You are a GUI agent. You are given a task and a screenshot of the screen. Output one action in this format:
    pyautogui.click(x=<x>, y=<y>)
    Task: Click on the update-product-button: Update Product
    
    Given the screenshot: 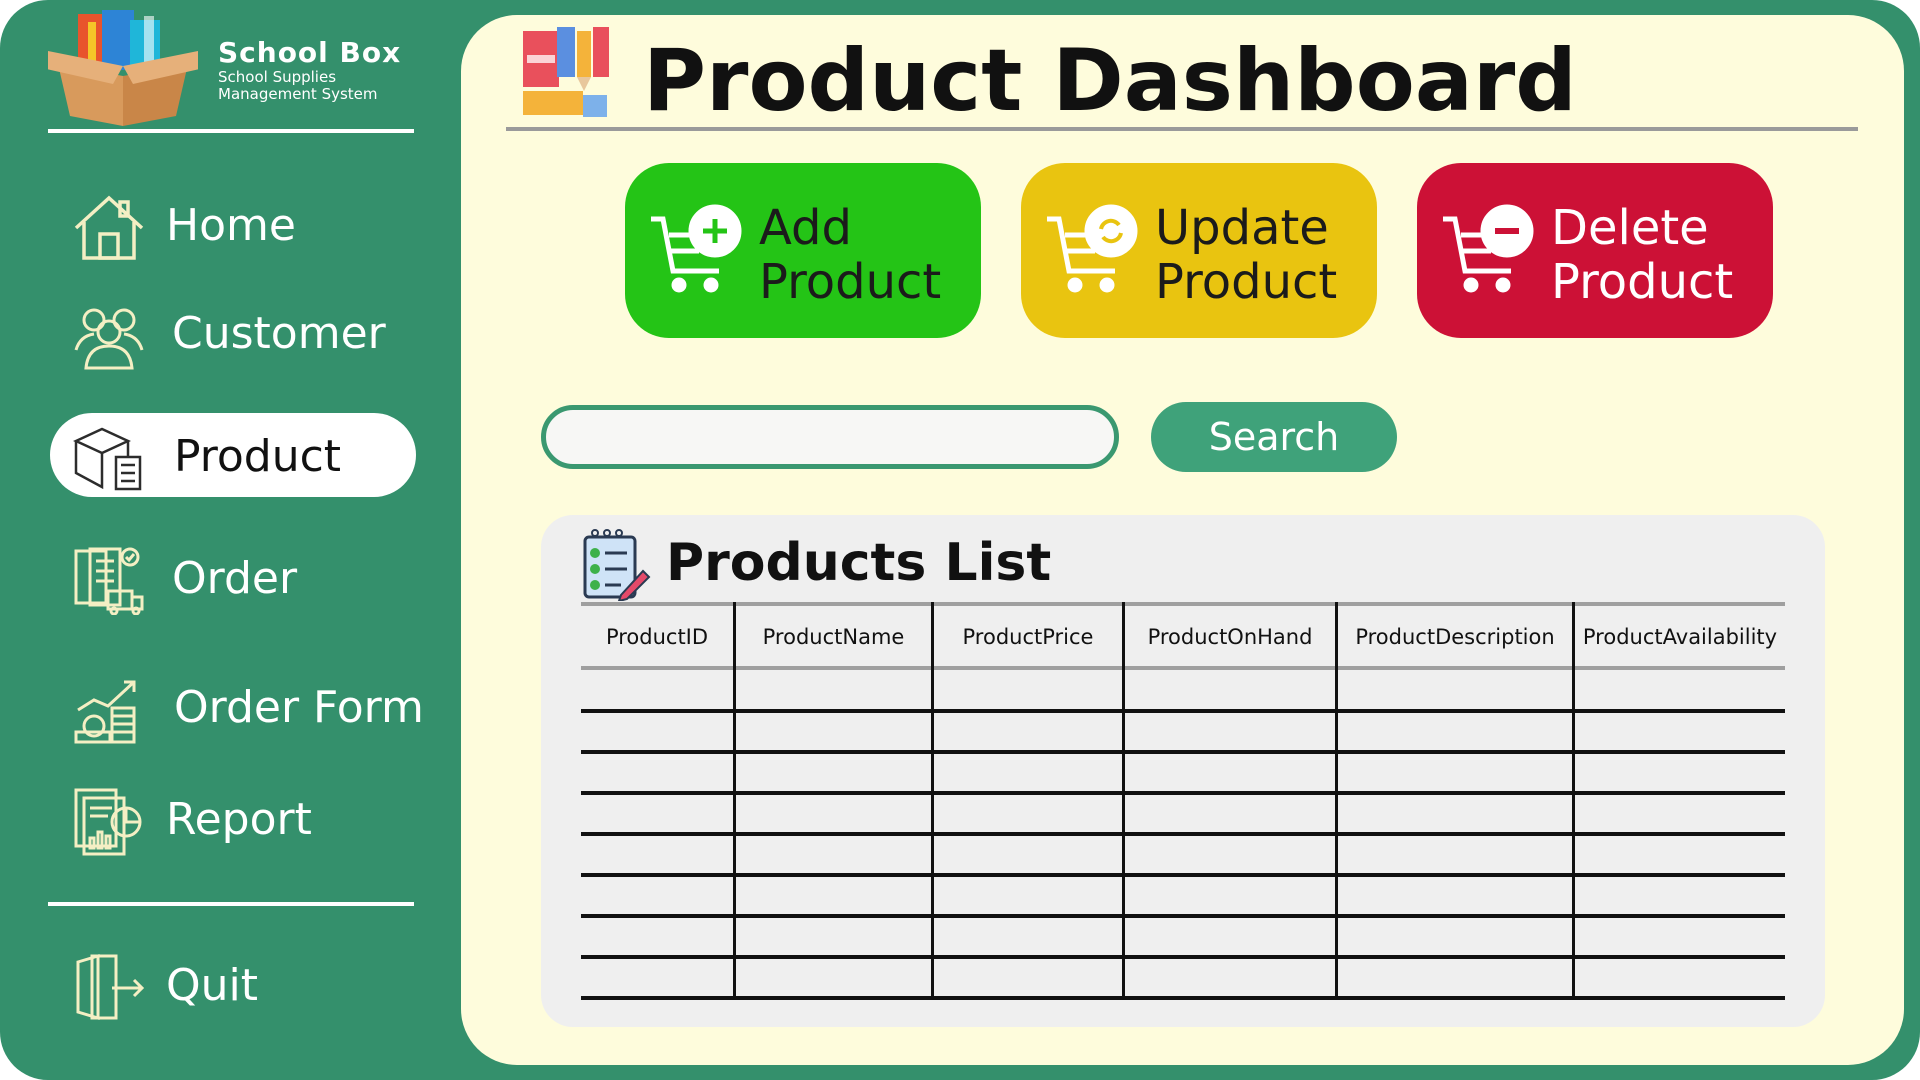 What is the action you would take?
    pyautogui.click(x=1199, y=250)
    